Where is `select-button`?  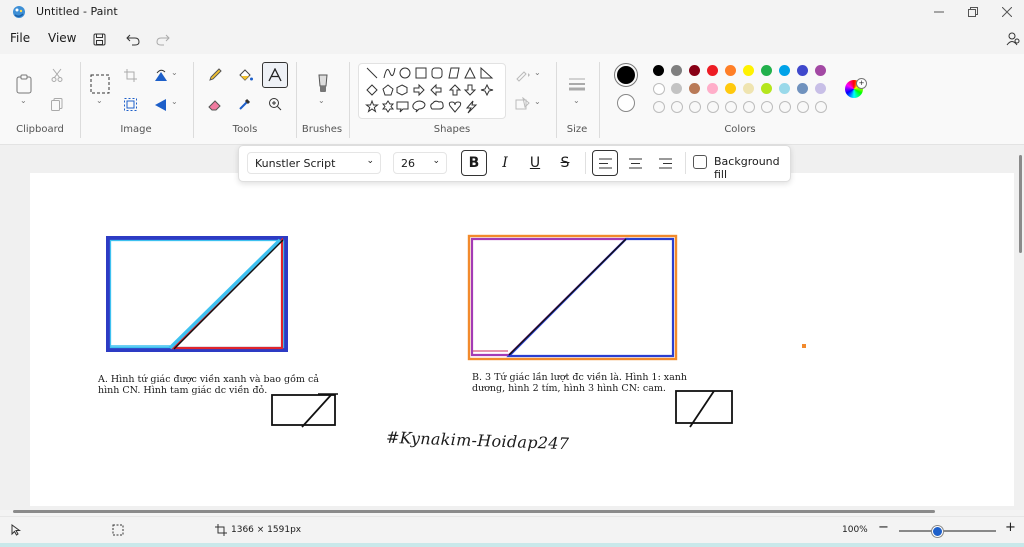
select-button is located at coordinates (100, 84).